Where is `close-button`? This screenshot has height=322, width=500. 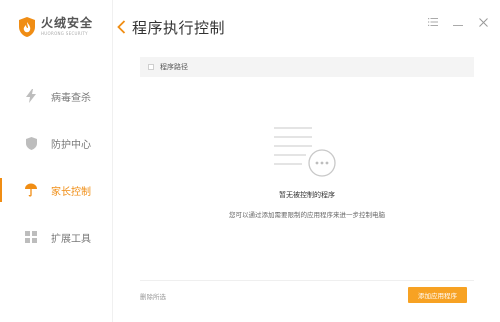 close-button is located at coordinates (483, 22).